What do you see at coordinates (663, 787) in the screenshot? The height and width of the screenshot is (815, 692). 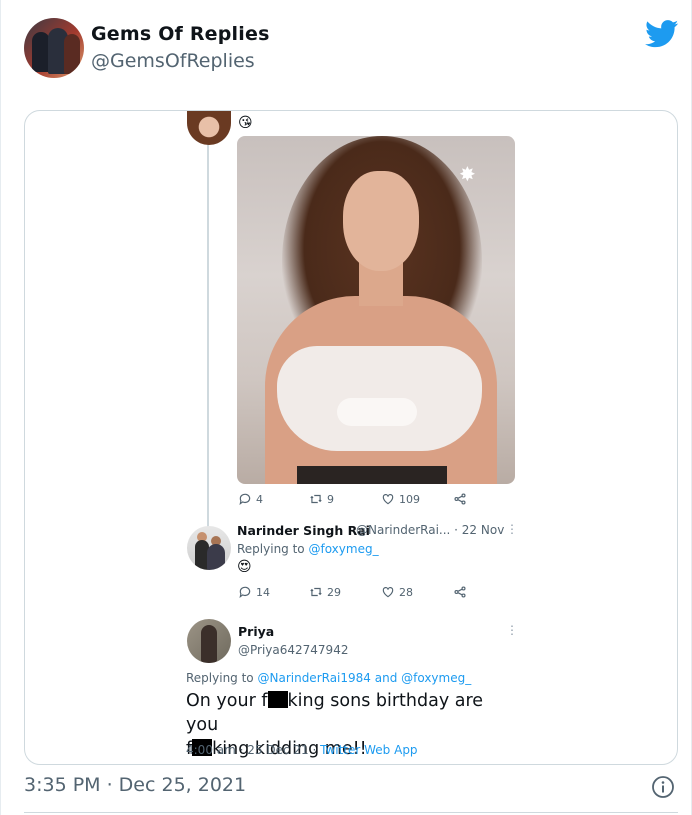 I see `info-icon` at bounding box center [663, 787].